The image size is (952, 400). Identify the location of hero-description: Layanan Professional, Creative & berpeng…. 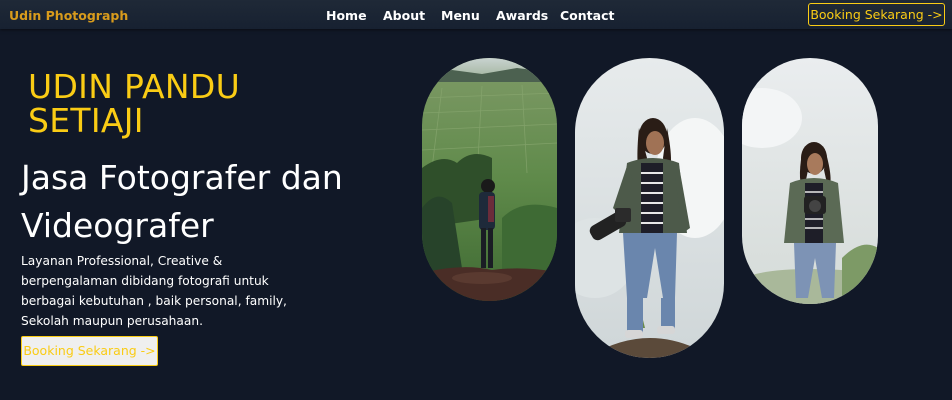
(154, 291).